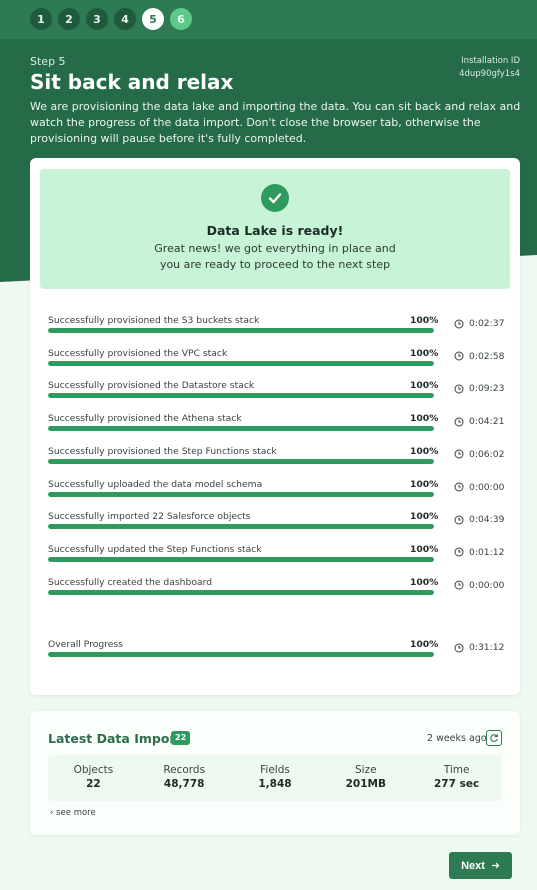 This screenshot has width=537, height=890. Describe the element at coordinates (480, 865) in the screenshot. I see `next-button: Next` at that location.